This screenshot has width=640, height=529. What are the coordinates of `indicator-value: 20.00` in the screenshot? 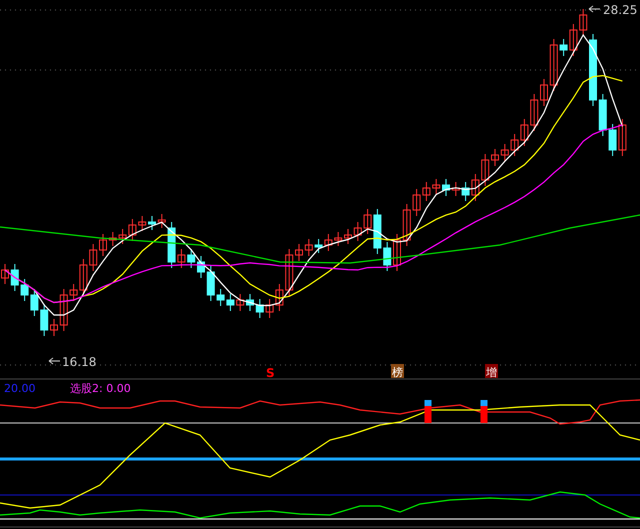 It's located at (20, 388).